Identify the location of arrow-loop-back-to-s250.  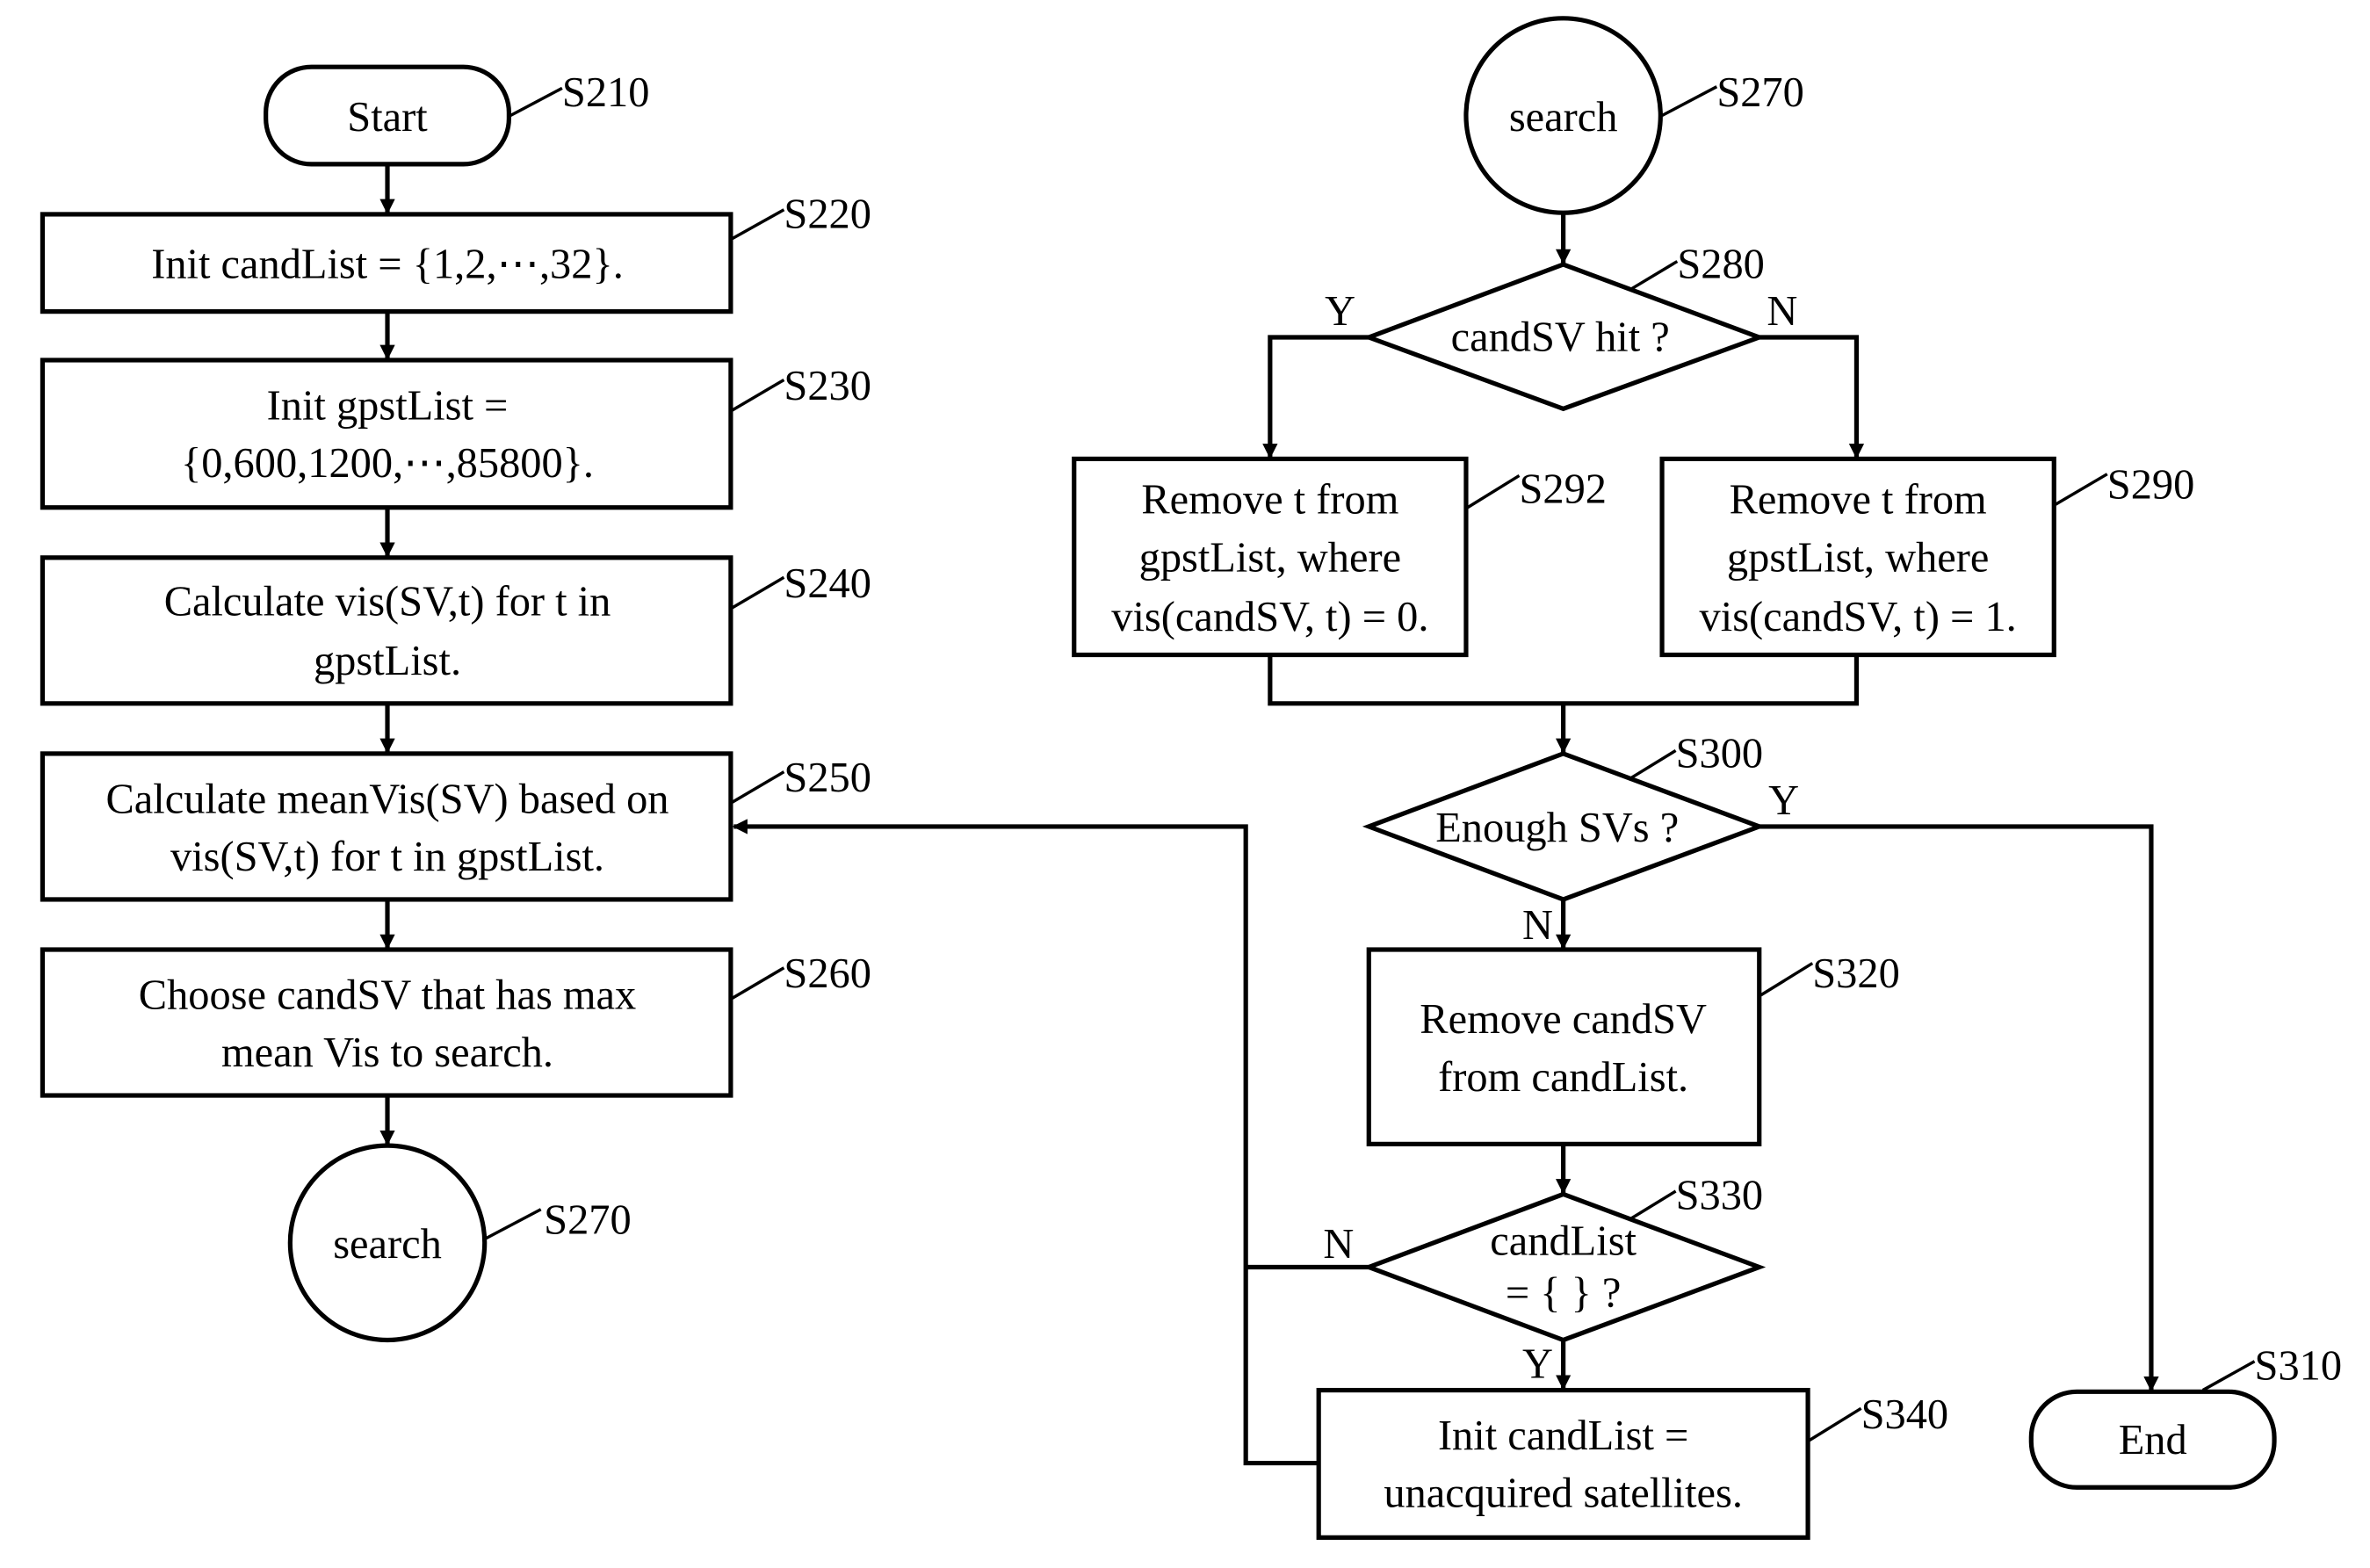
(1025, 1143).